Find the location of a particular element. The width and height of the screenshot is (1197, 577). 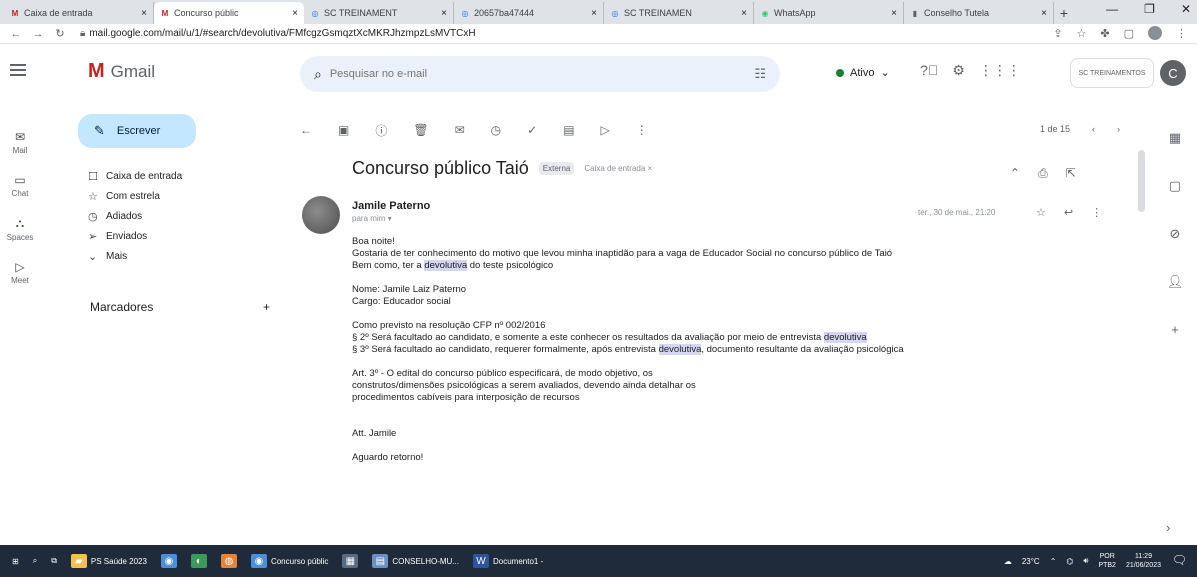

browser-tab: ◎ 20657ba47444 × is located at coordinates (529, 13).